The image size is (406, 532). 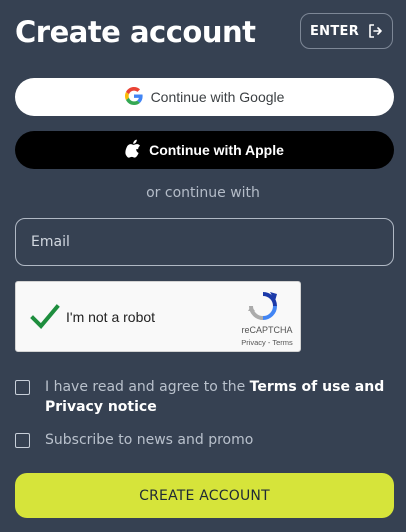 I want to click on recaptcha-privacy-terms: Privacy - Terms, so click(x=267, y=342).